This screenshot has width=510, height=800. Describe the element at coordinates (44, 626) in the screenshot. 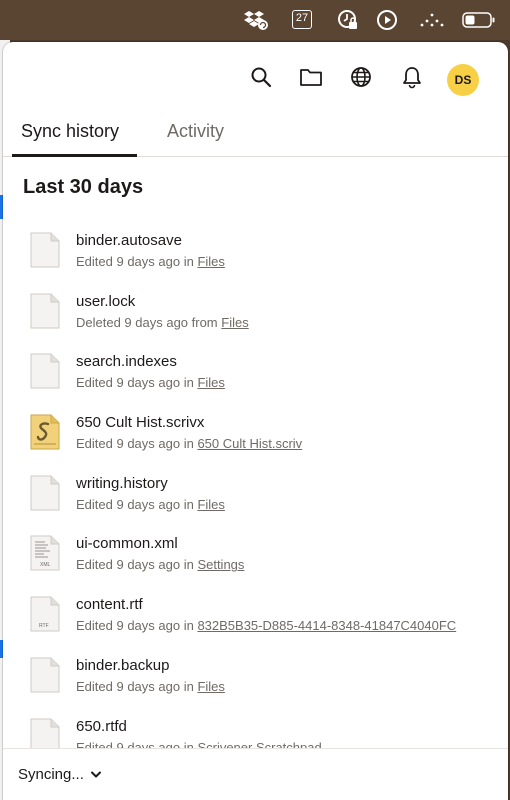

I see `svg-text: RTF` at that location.